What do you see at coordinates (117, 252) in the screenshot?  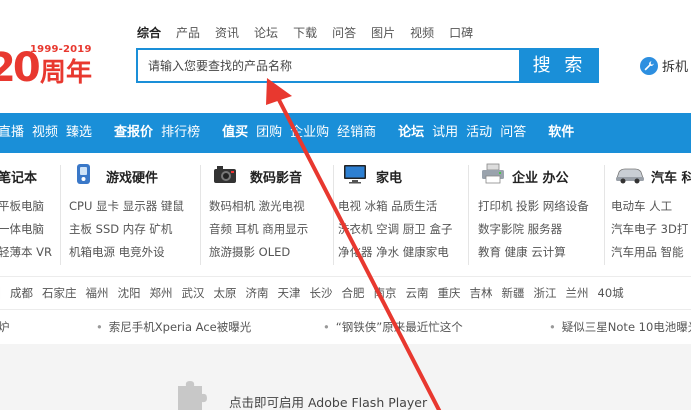 I see `category-links: 机箱电源 电竞外设` at bounding box center [117, 252].